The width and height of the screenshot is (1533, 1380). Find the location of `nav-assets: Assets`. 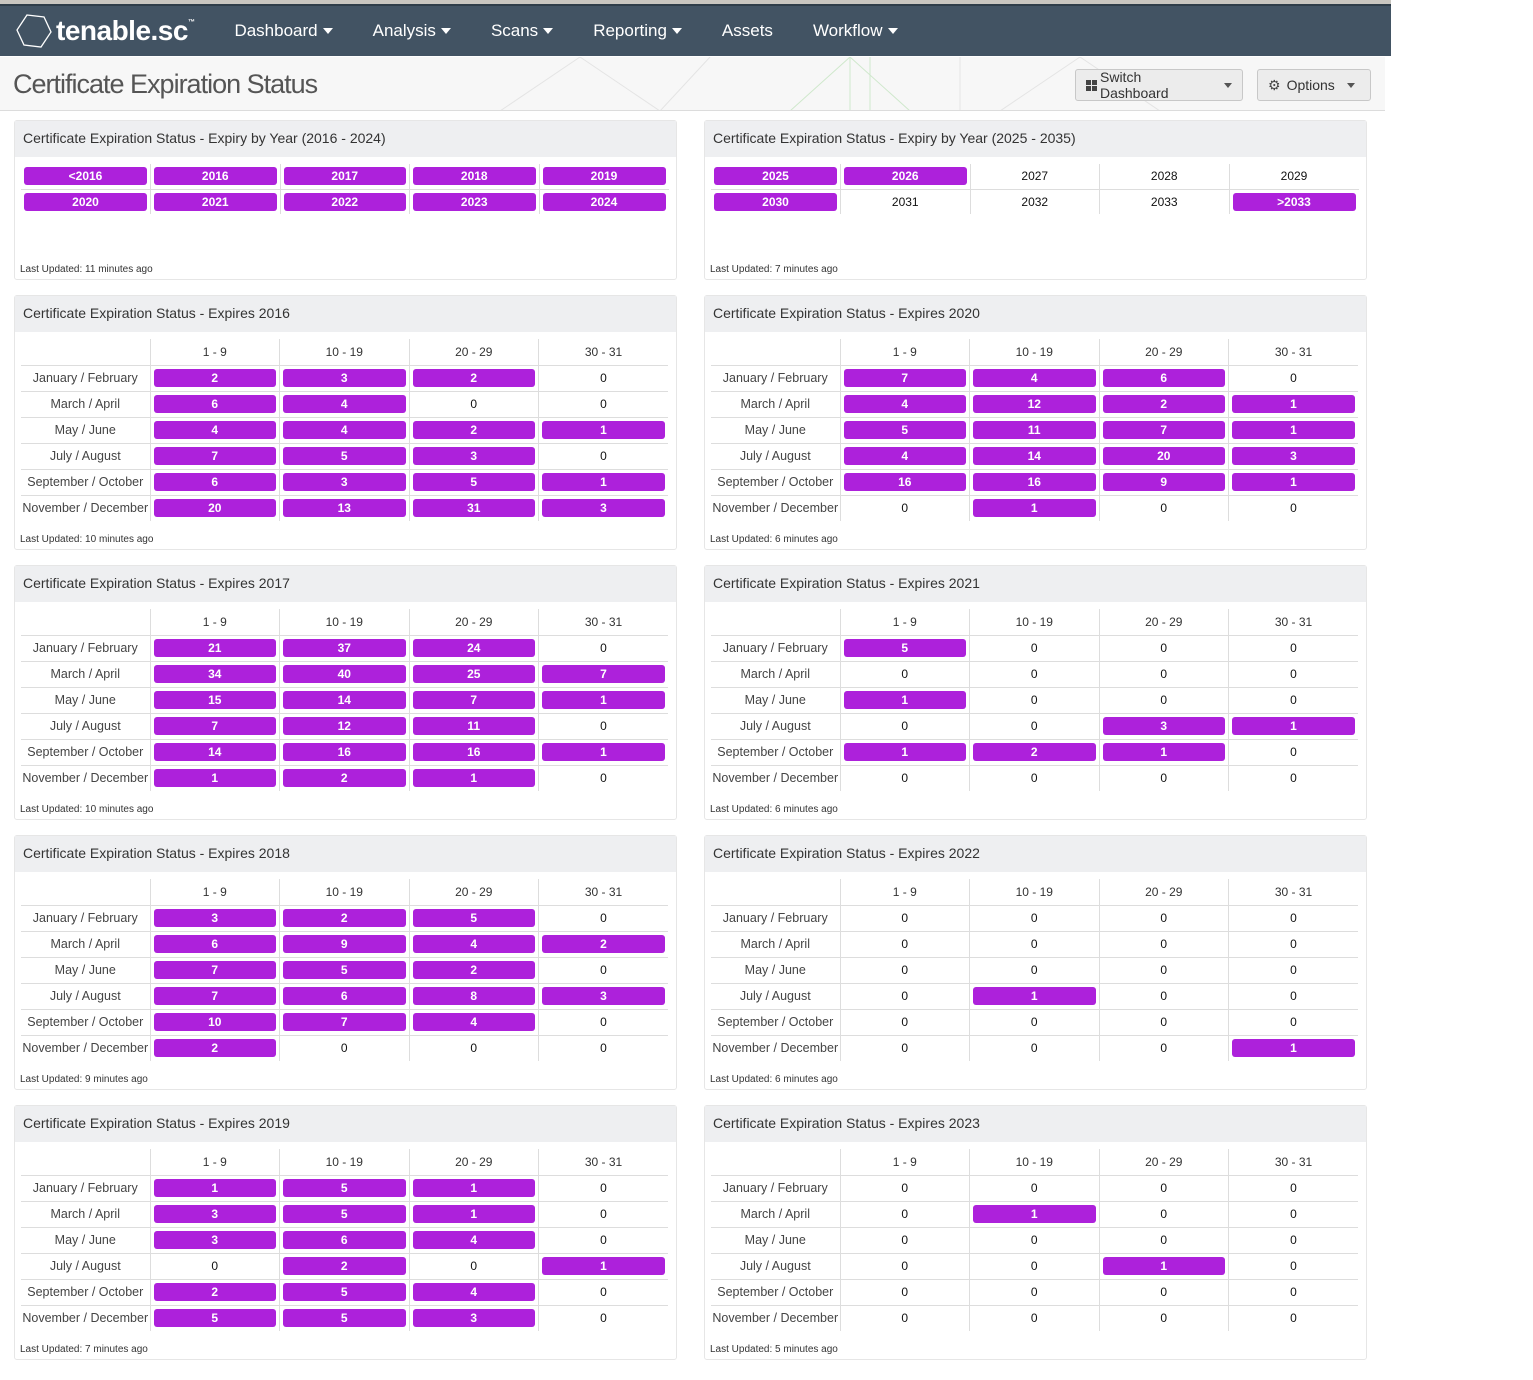

nav-assets: Assets is located at coordinates (747, 31).